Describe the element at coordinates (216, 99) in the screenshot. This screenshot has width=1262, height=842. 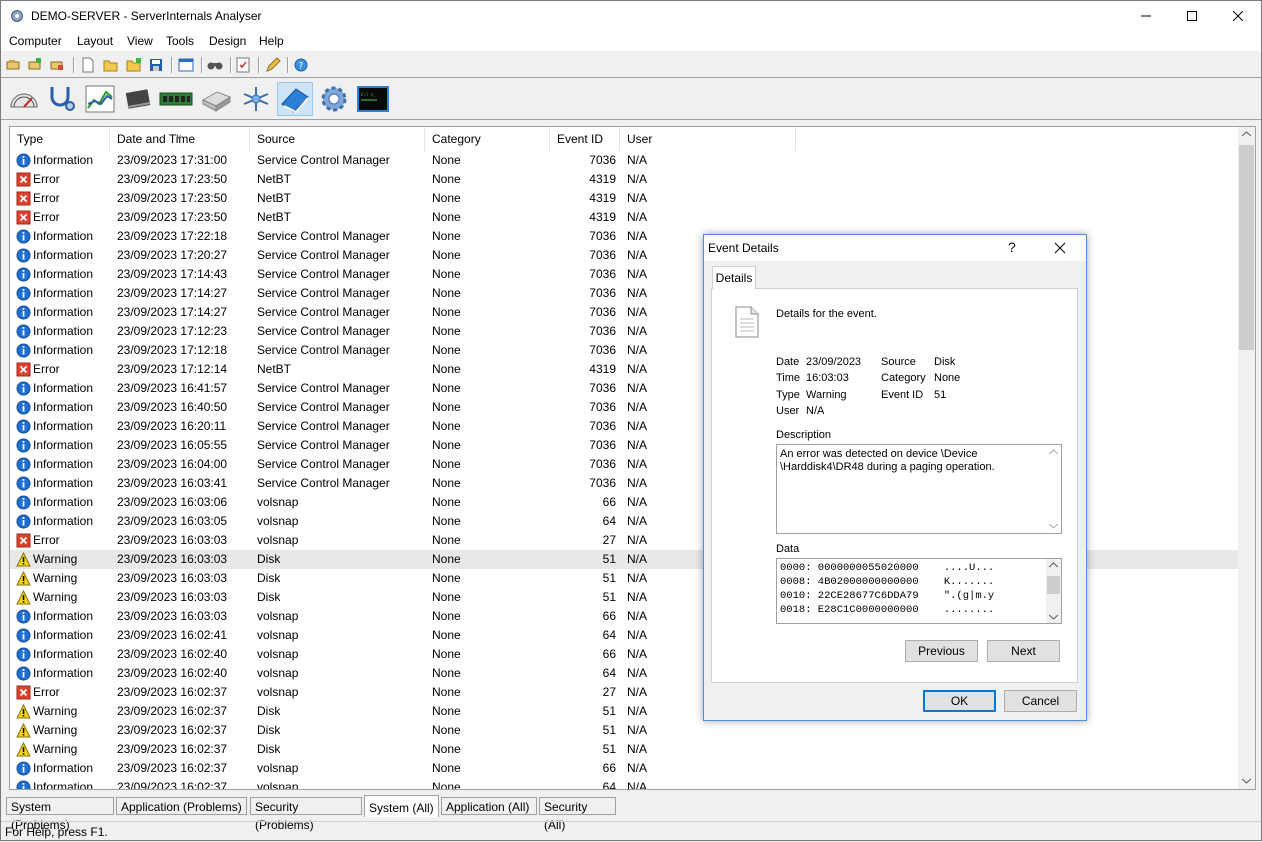
I see `disk-drive-icon` at that location.